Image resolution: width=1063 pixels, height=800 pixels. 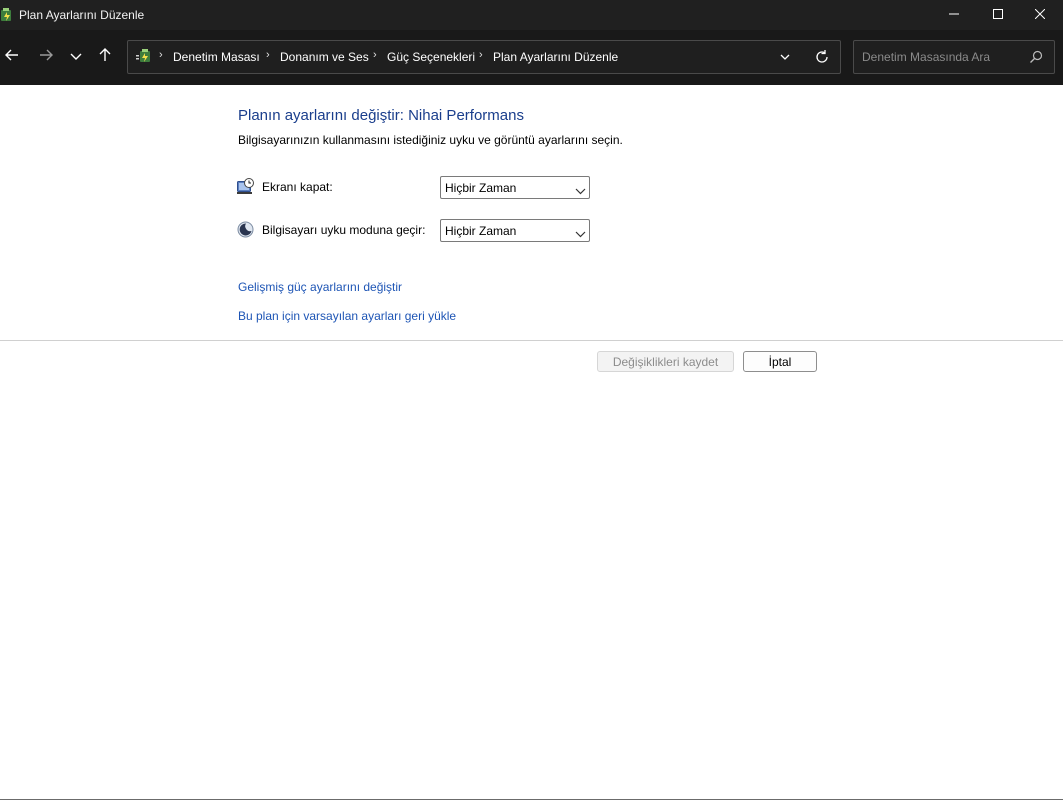 I want to click on back-button, so click(x=12, y=57).